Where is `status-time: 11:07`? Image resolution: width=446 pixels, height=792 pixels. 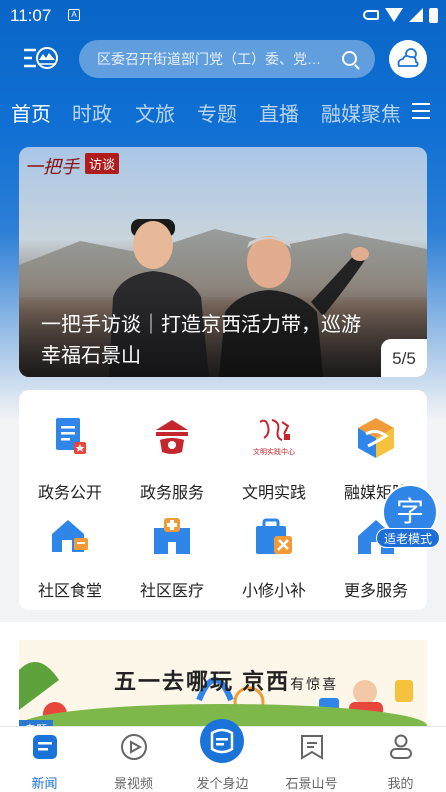
status-time: 11:07 is located at coordinates (31, 15).